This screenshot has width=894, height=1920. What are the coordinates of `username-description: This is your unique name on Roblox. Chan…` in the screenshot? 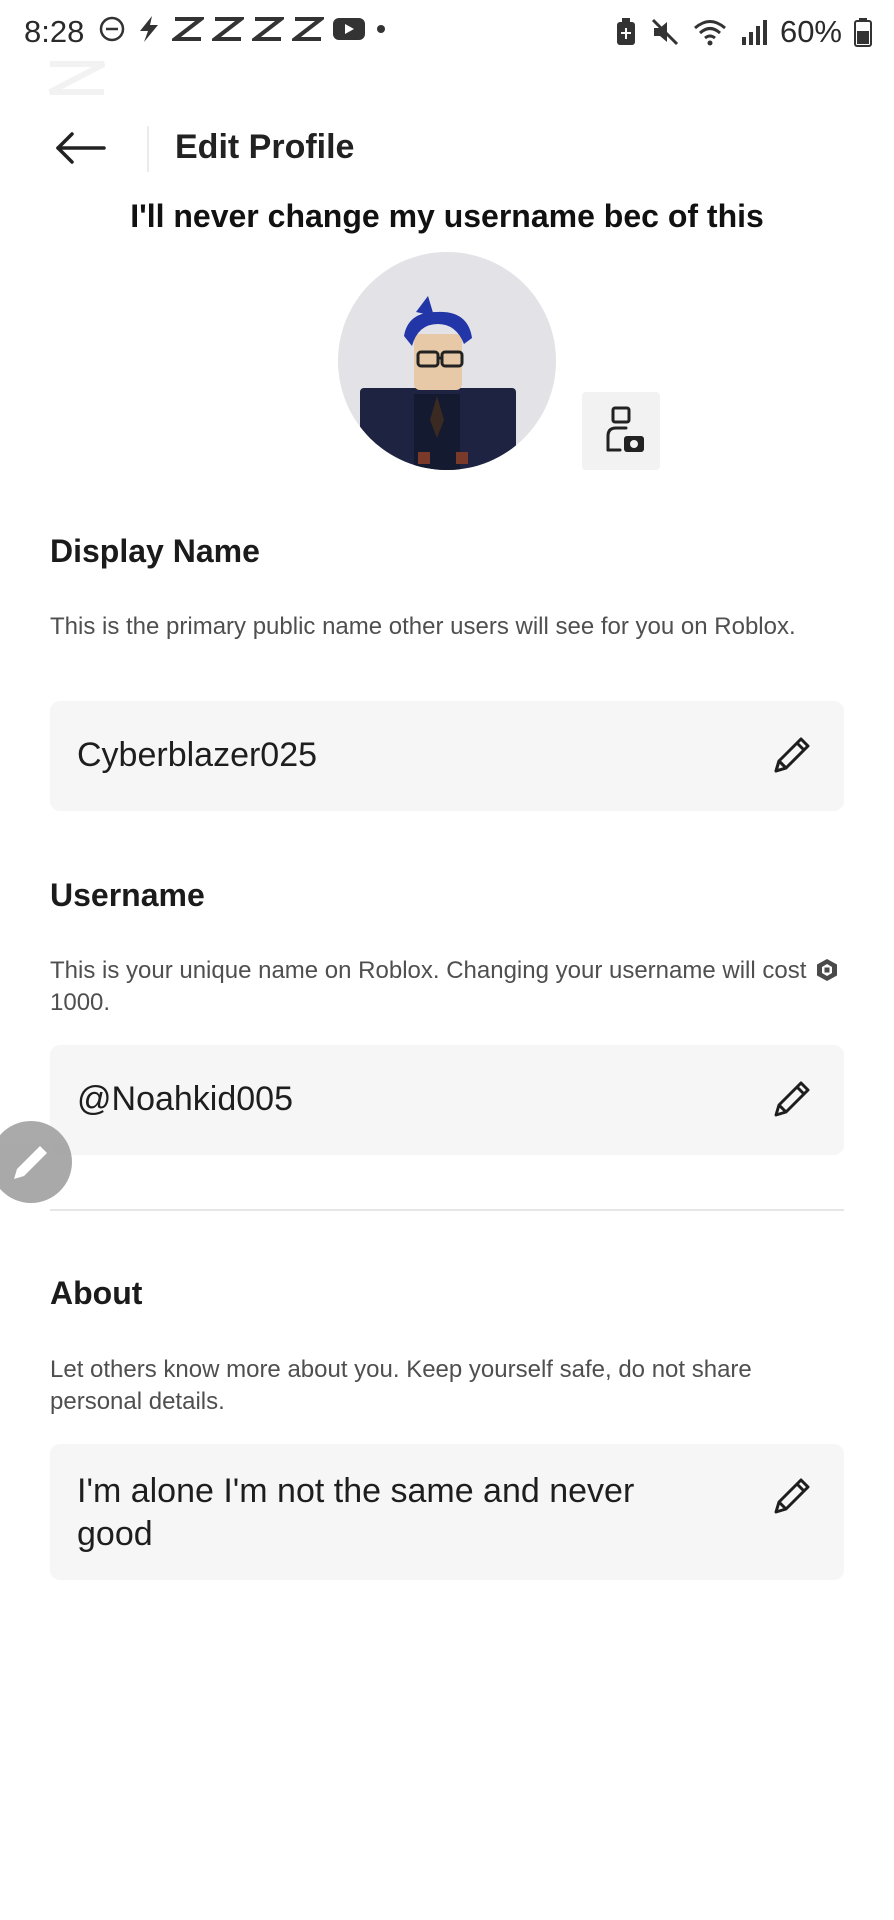 It's located at (450, 987).